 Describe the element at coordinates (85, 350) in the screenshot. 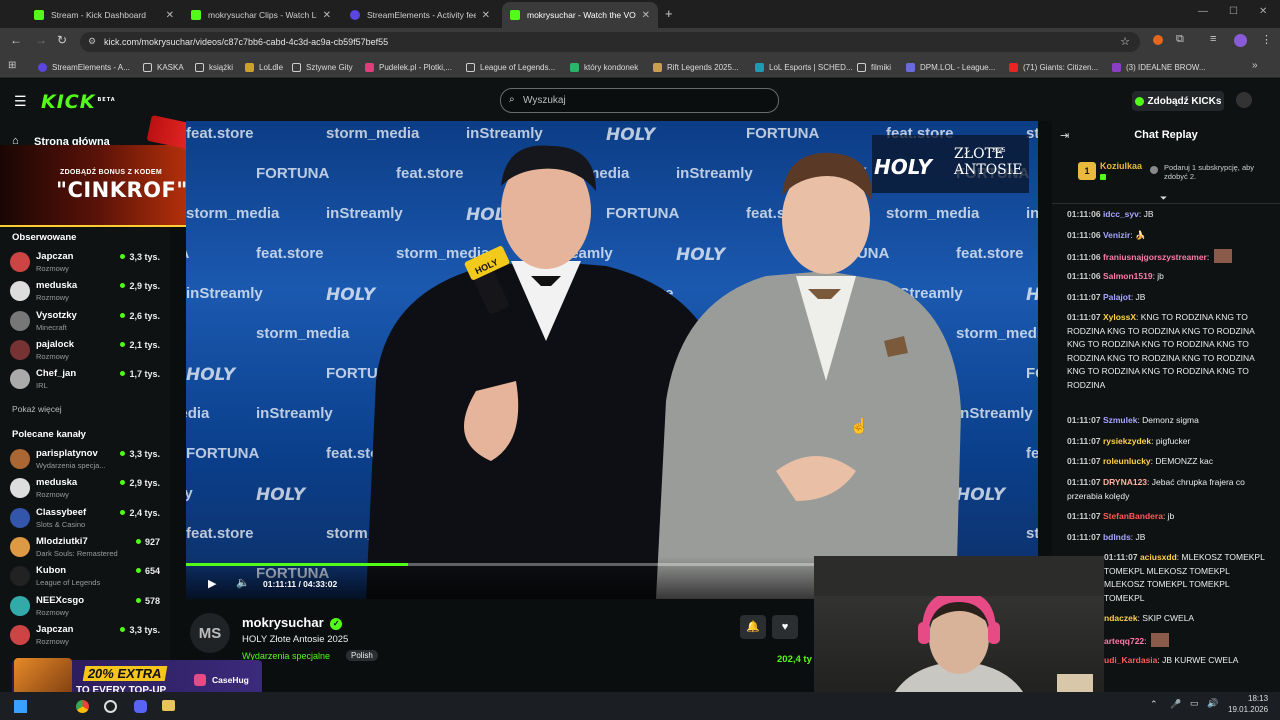

I see `sidebar-channel-item: pajalock Rozmowy 2,1 tys.` at that location.